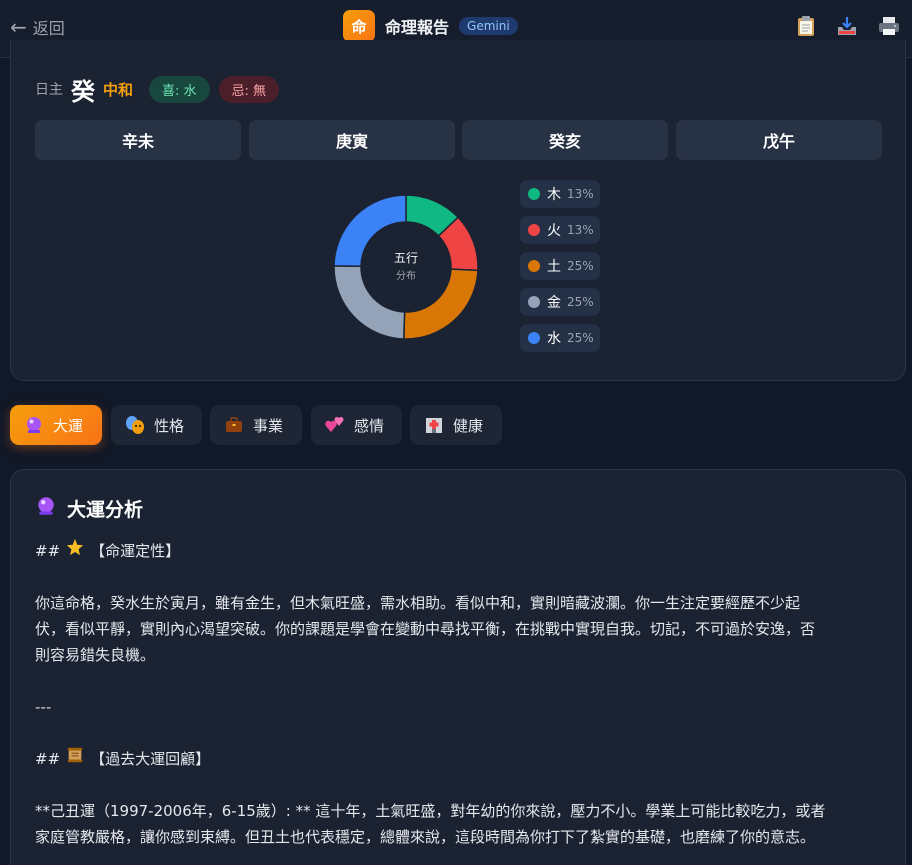 This screenshot has height=865, width=912. What do you see at coordinates (83, 91) in the screenshot?
I see `day-master-char: 癸` at bounding box center [83, 91].